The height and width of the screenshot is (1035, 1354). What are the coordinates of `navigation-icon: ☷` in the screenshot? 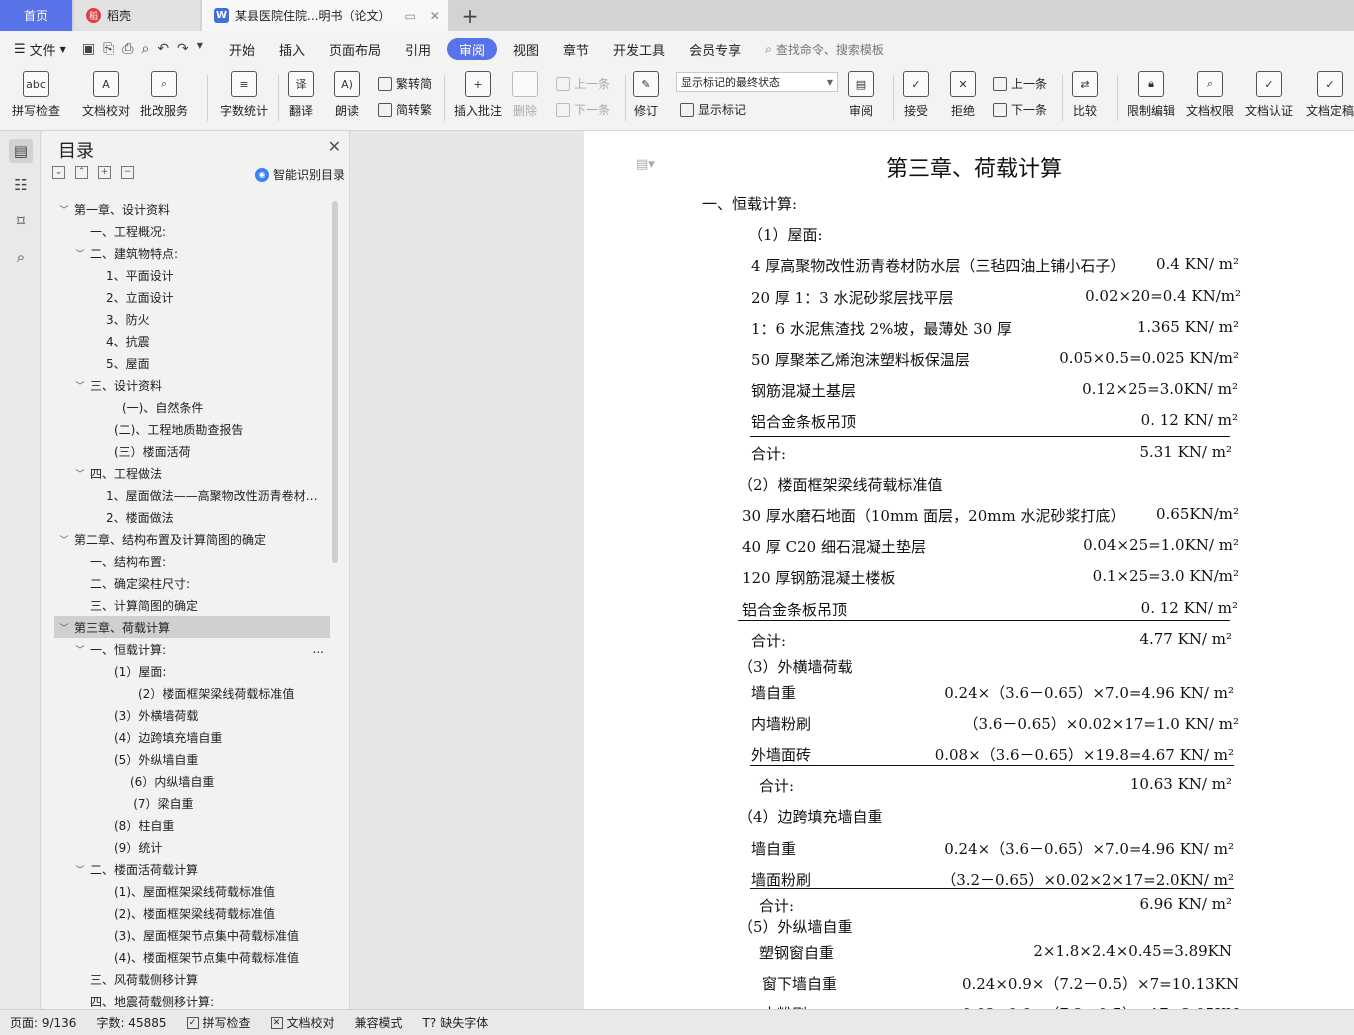 It's located at (21, 185).